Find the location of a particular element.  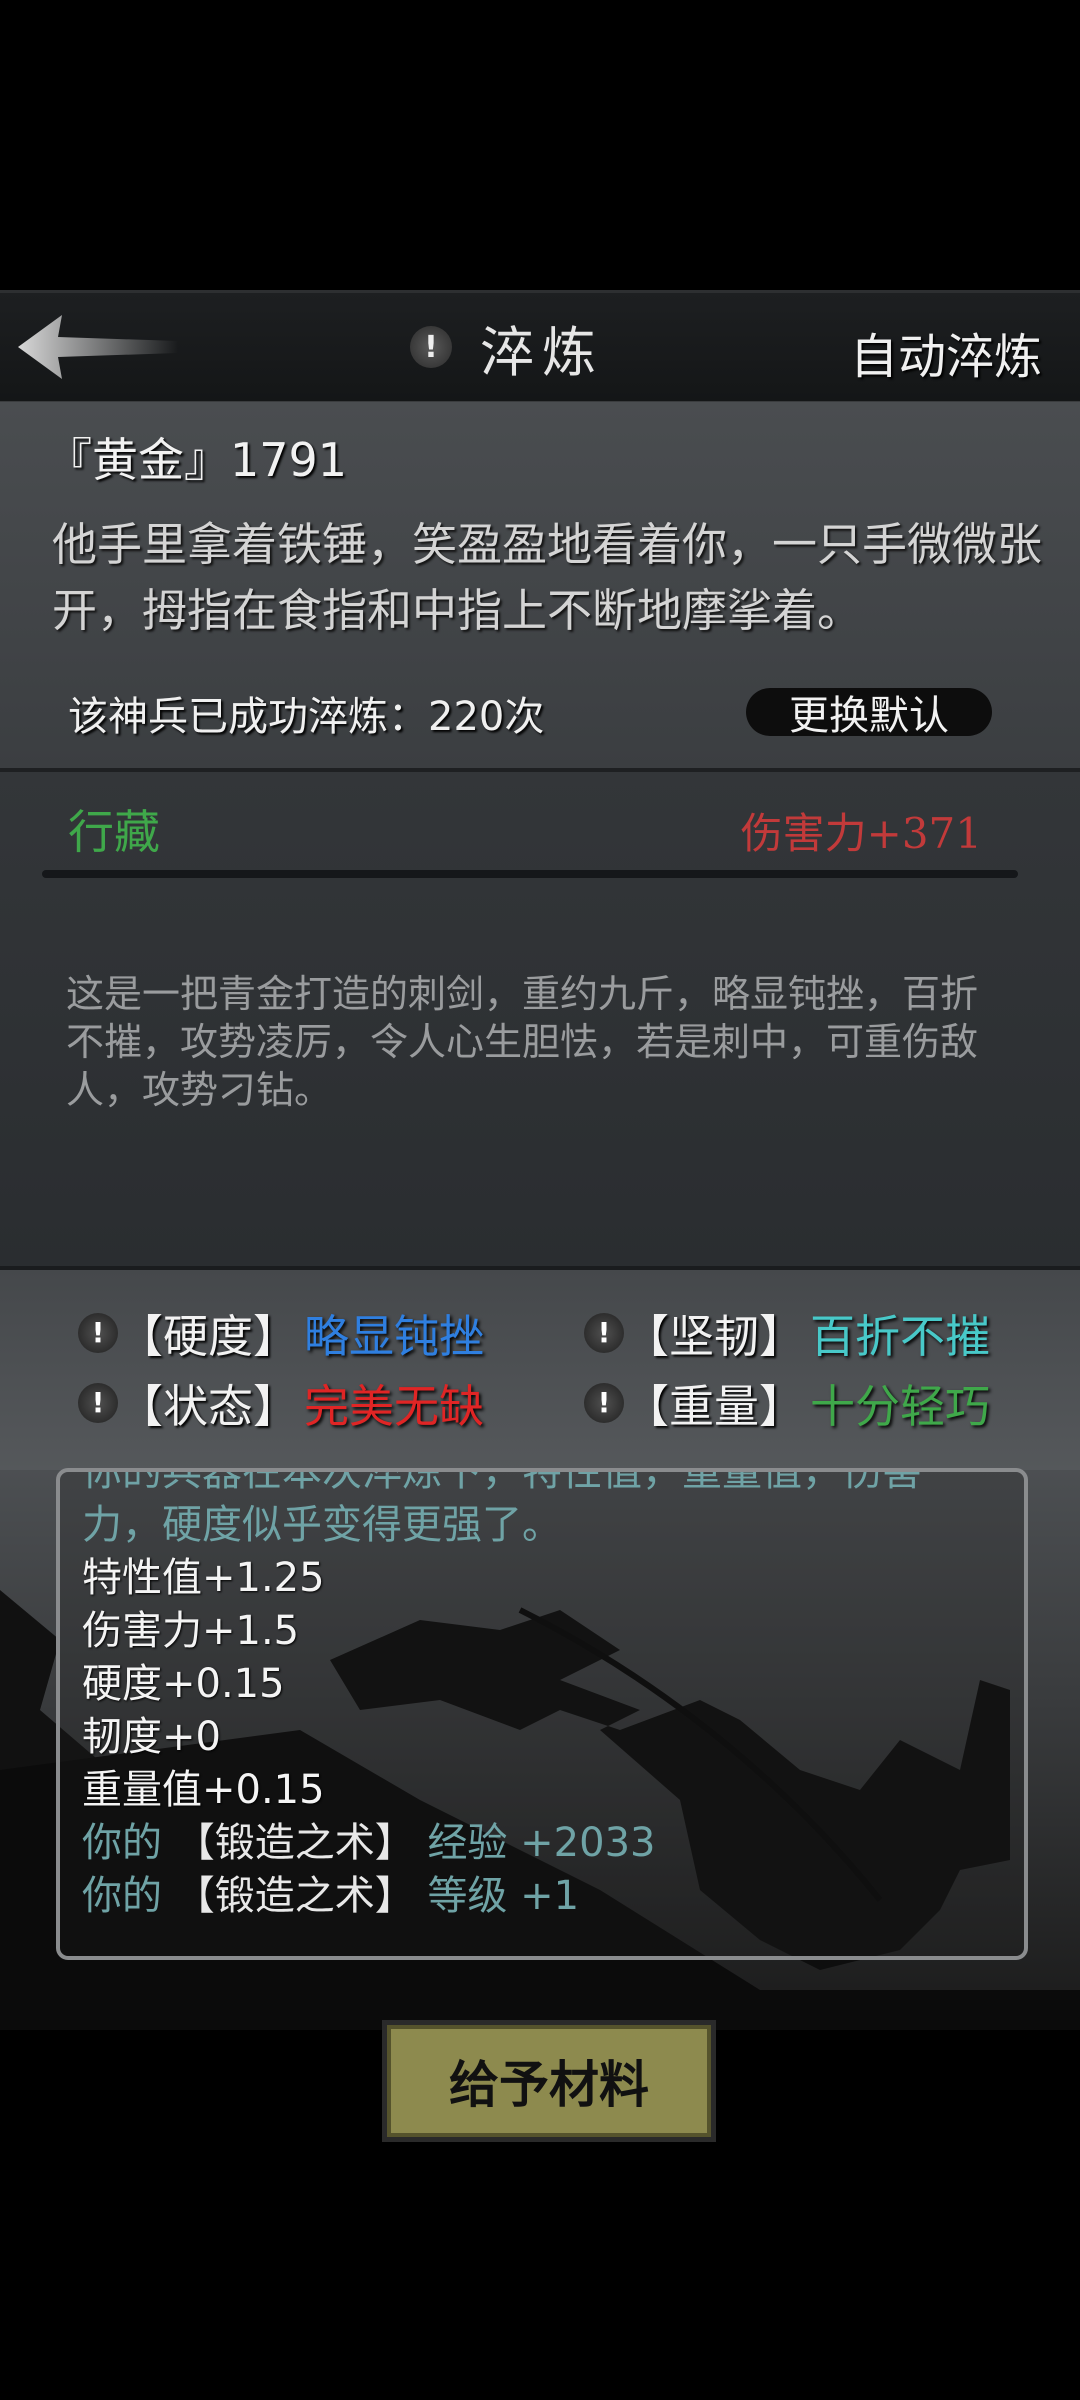

log-line: 特性值+1.25 is located at coordinates (203, 1578).